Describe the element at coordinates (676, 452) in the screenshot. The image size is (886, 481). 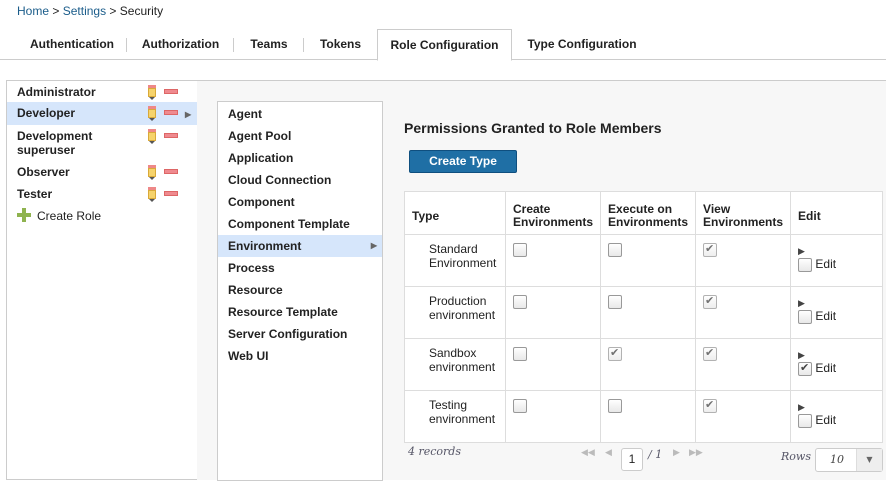
I see `next-page-button: ▶` at that location.